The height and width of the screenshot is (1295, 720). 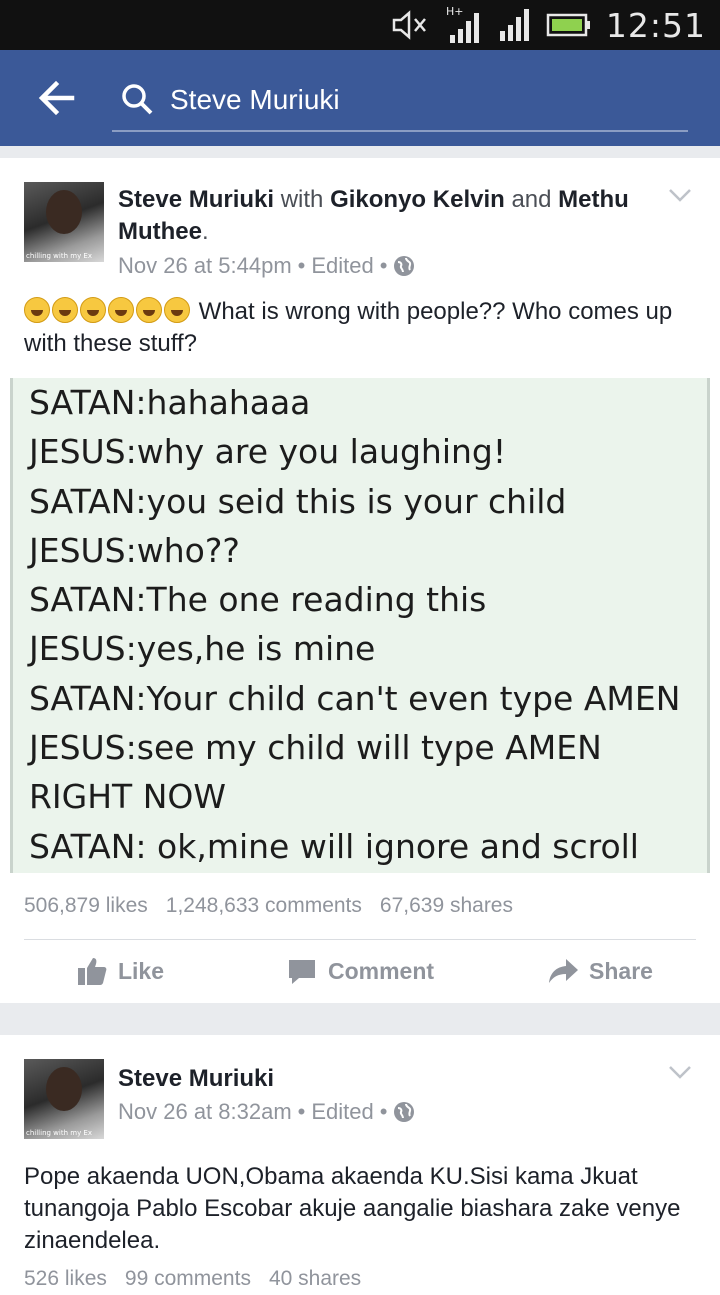 I want to click on network-type-label: H+, so click(x=455, y=11).